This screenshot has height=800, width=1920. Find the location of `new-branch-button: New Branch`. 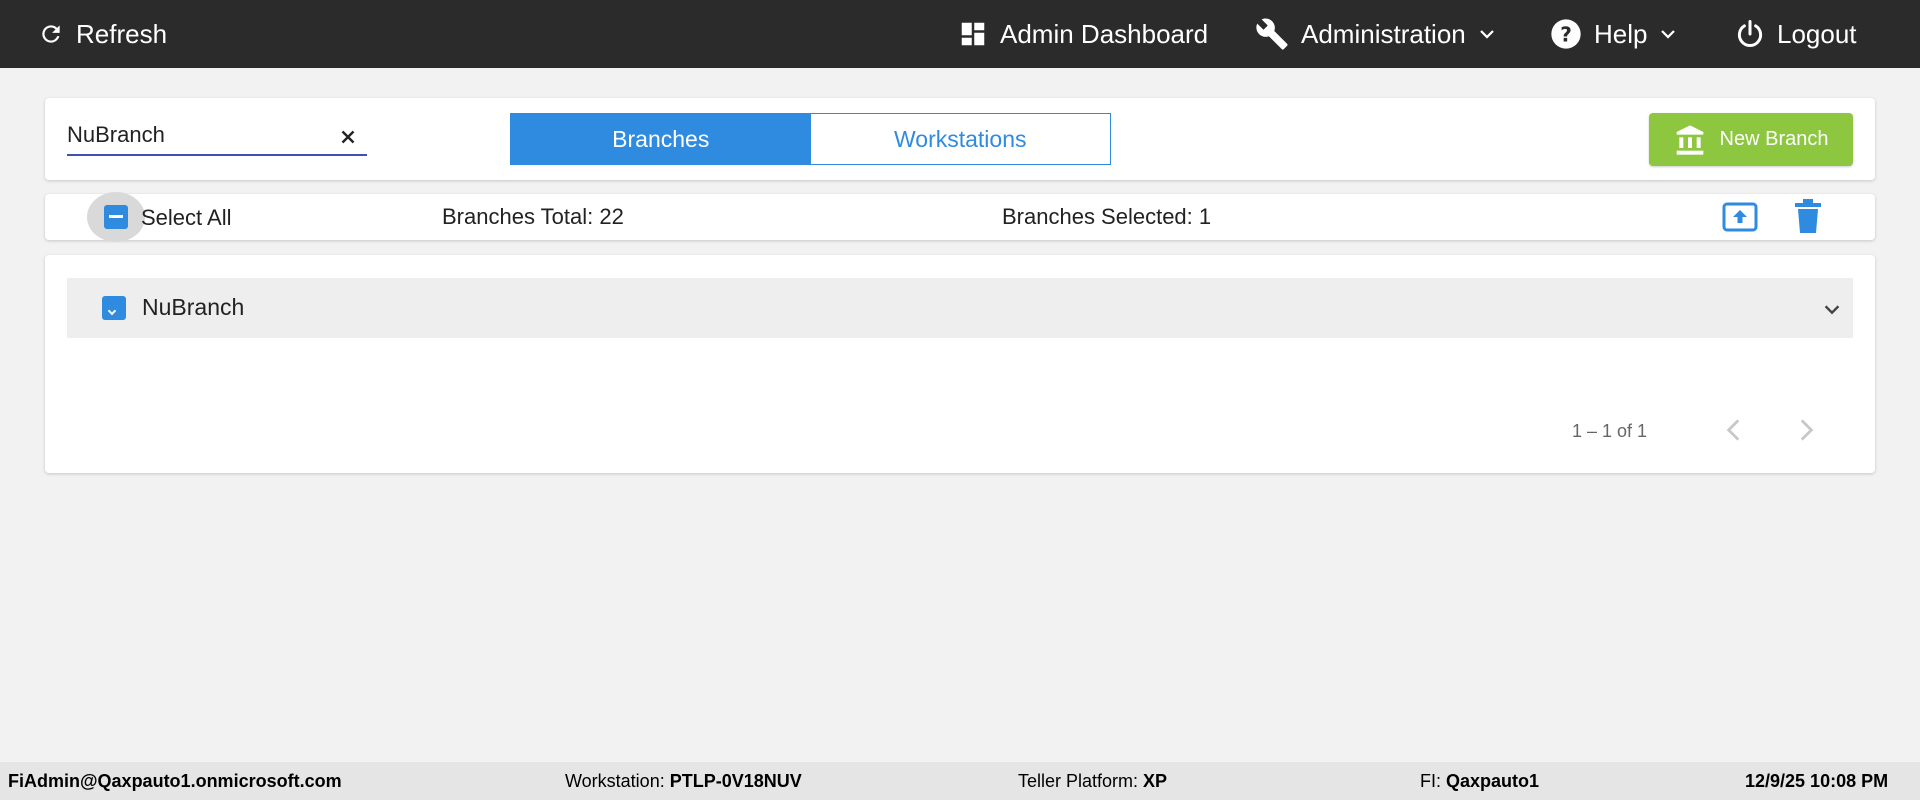

new-branch-button: New Branch is located at coordinates (1751, 139).